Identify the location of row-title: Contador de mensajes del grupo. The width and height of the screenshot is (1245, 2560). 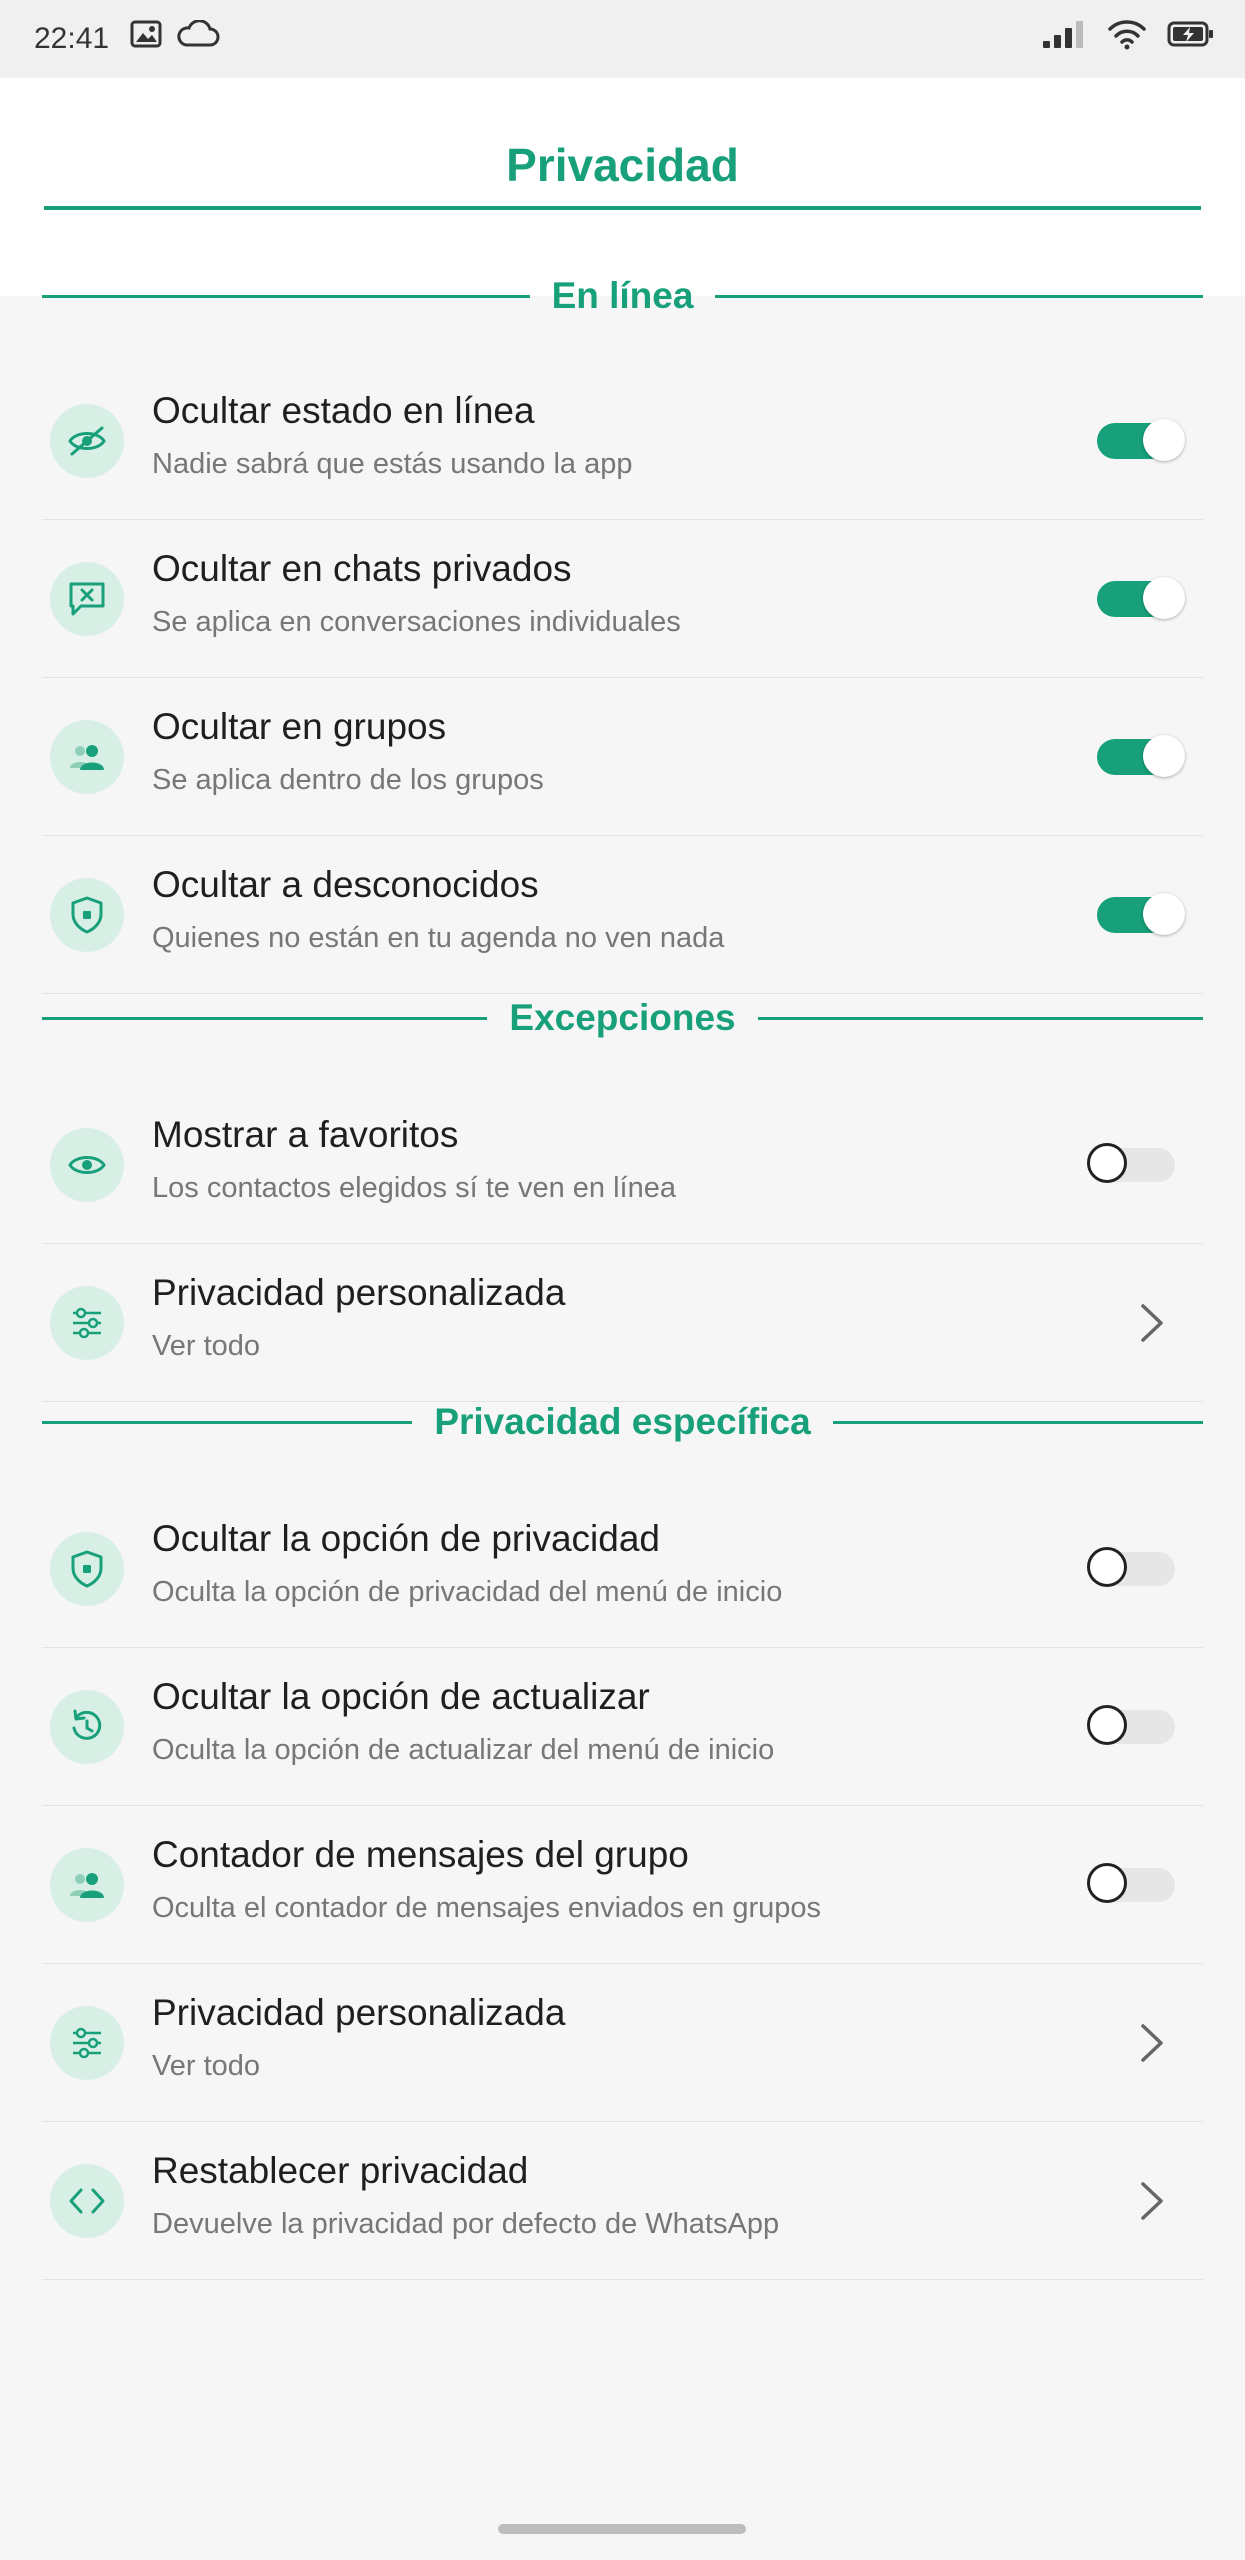
(420, 1854).